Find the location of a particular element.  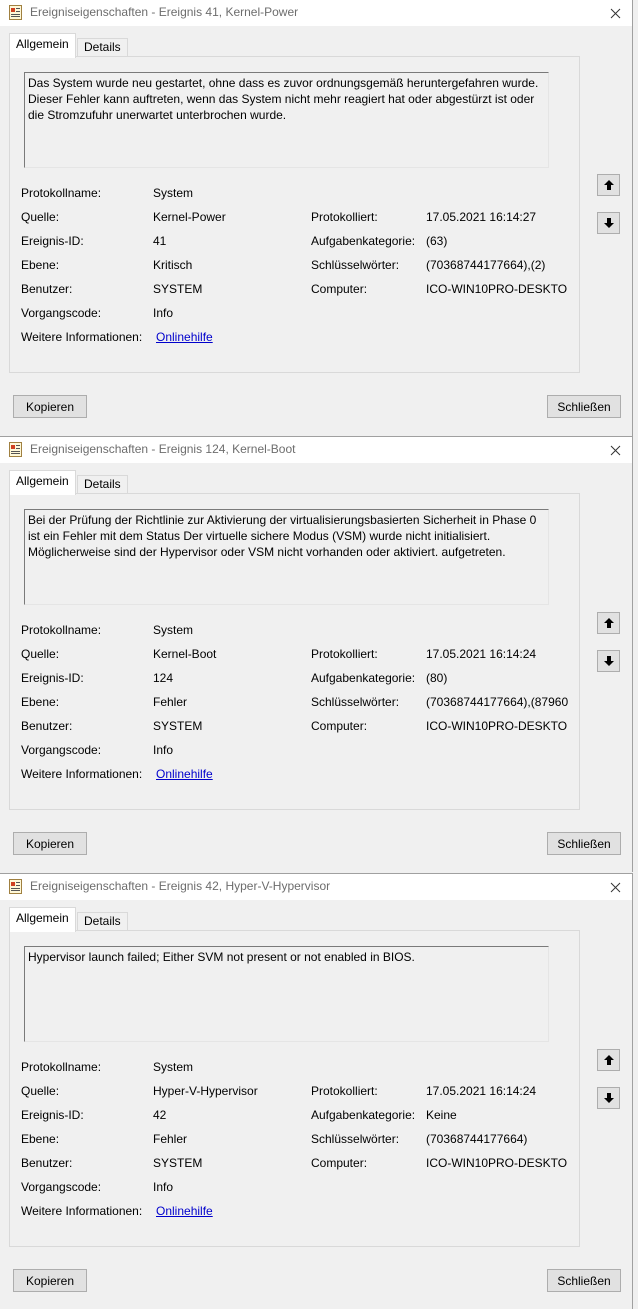

value-source: Kernel-Boot is located at coordinates (184, 654).